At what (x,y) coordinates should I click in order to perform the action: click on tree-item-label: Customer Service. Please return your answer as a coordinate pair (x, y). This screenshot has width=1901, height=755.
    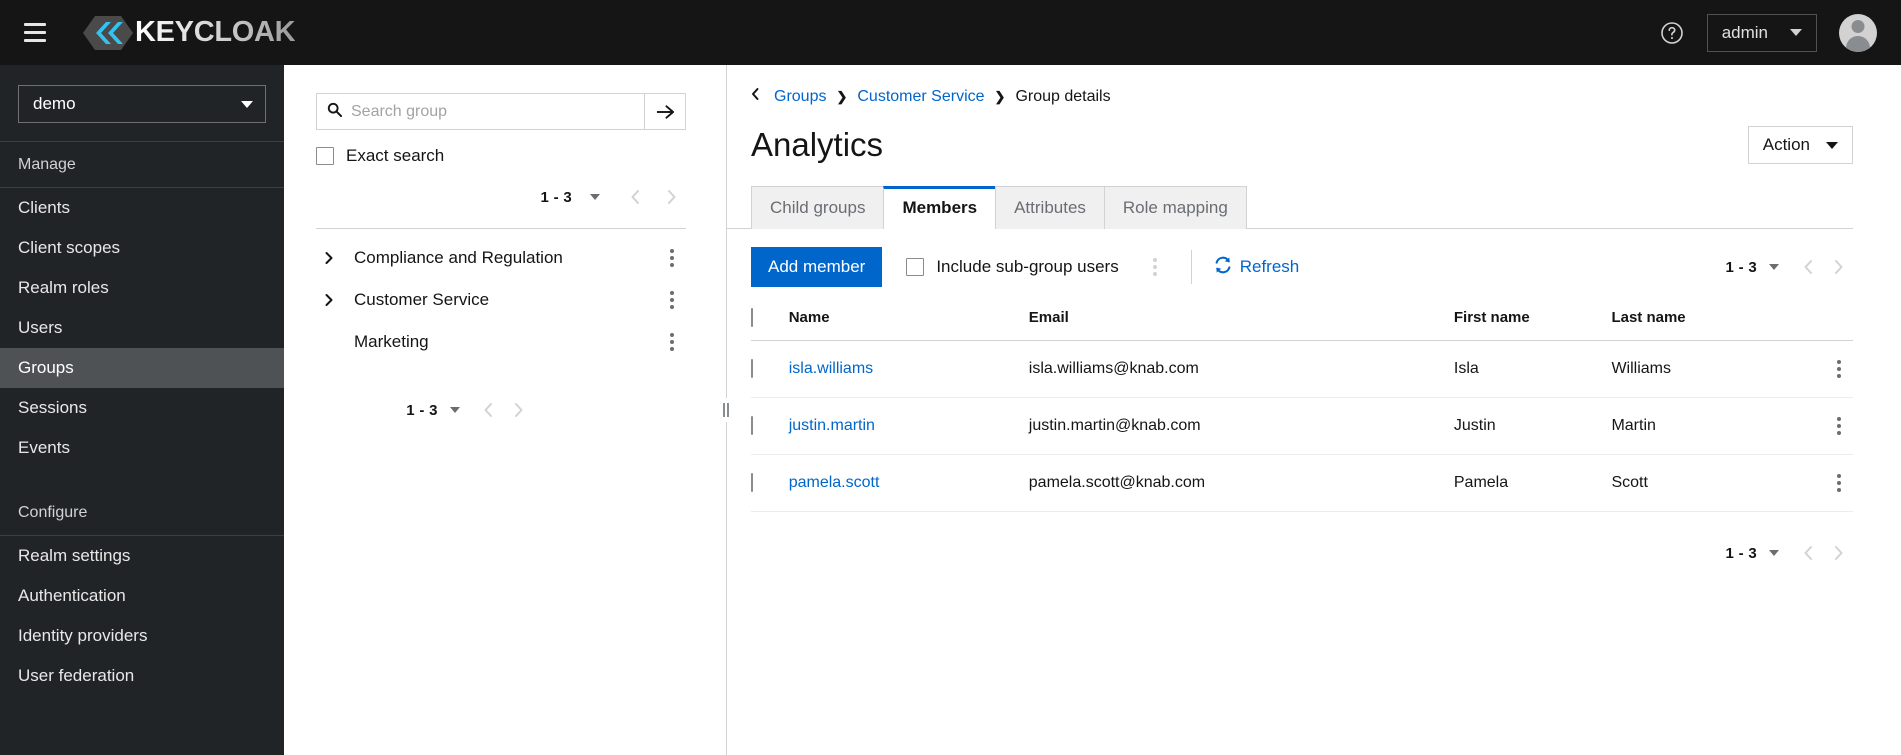
    Looking at the image, I should click on (422, 299).